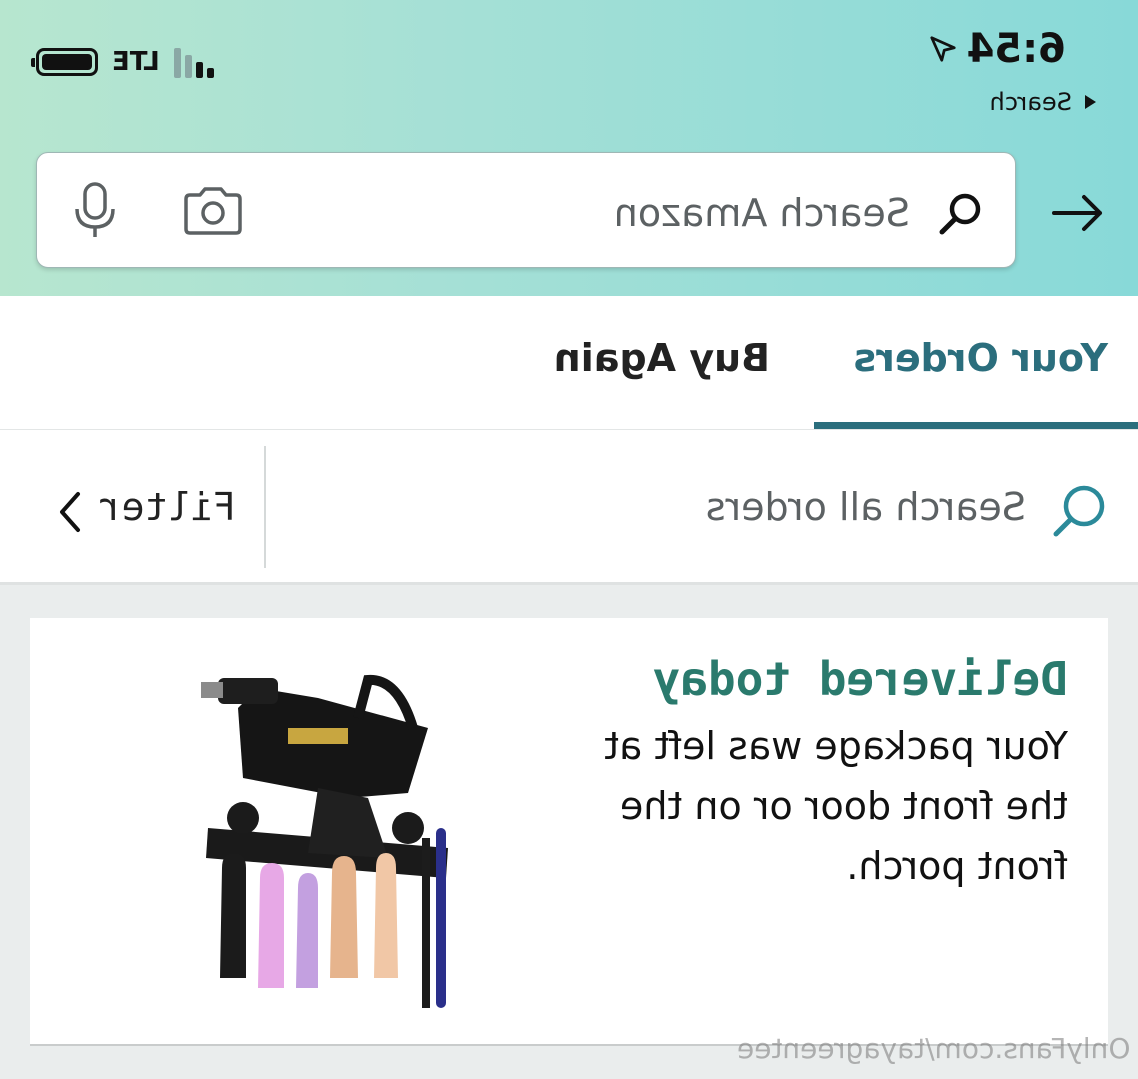 The height and width of the screenshot is (1079, 1138). What do you see at coordinates (943, 49) in the screenshot?
I see `location-arrow-icon` at bounding box center [943, 49].